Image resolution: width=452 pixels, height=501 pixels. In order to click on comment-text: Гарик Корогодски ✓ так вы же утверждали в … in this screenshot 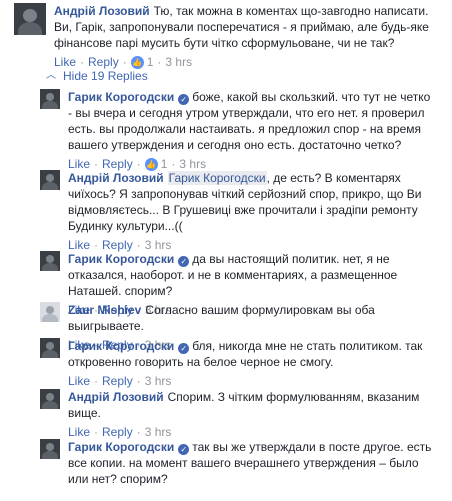, I will do `click(251, 463)`.